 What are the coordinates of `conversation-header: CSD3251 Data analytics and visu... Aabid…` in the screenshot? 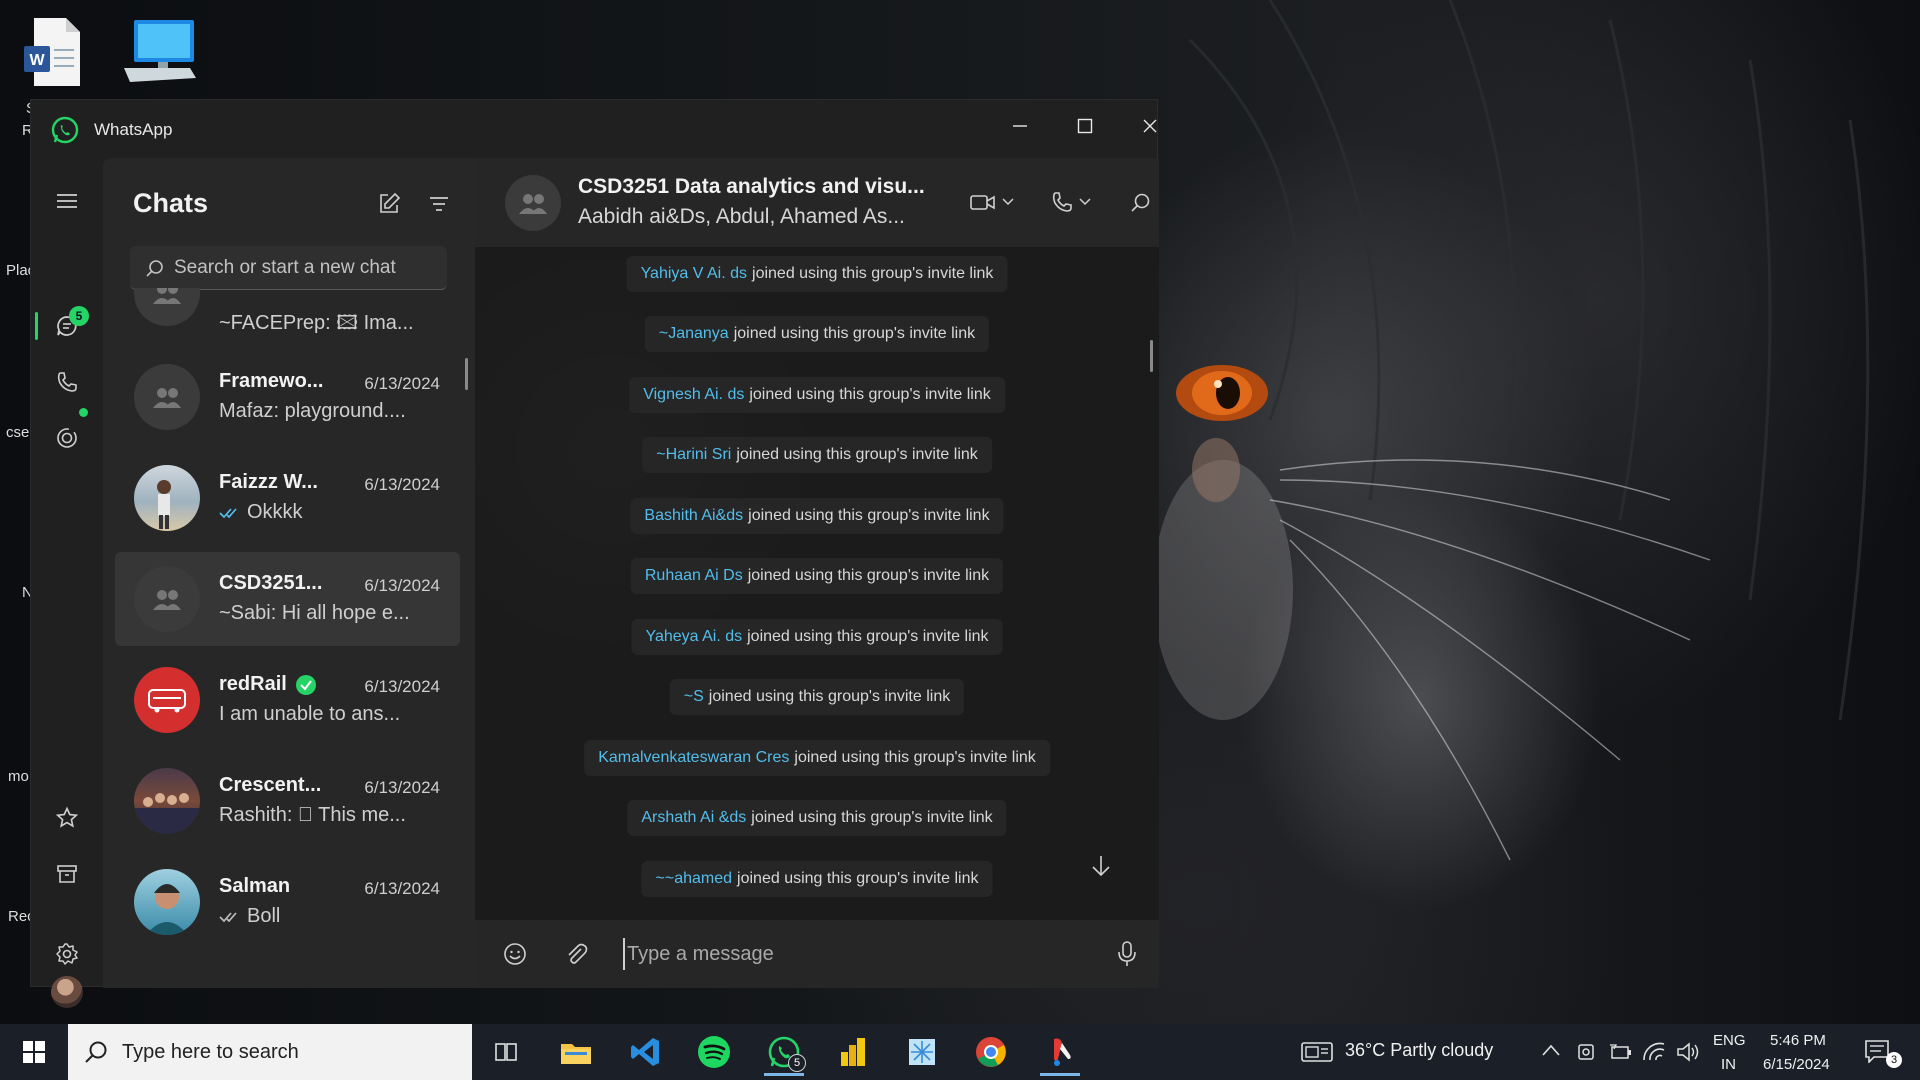 It's located at (817, 203).